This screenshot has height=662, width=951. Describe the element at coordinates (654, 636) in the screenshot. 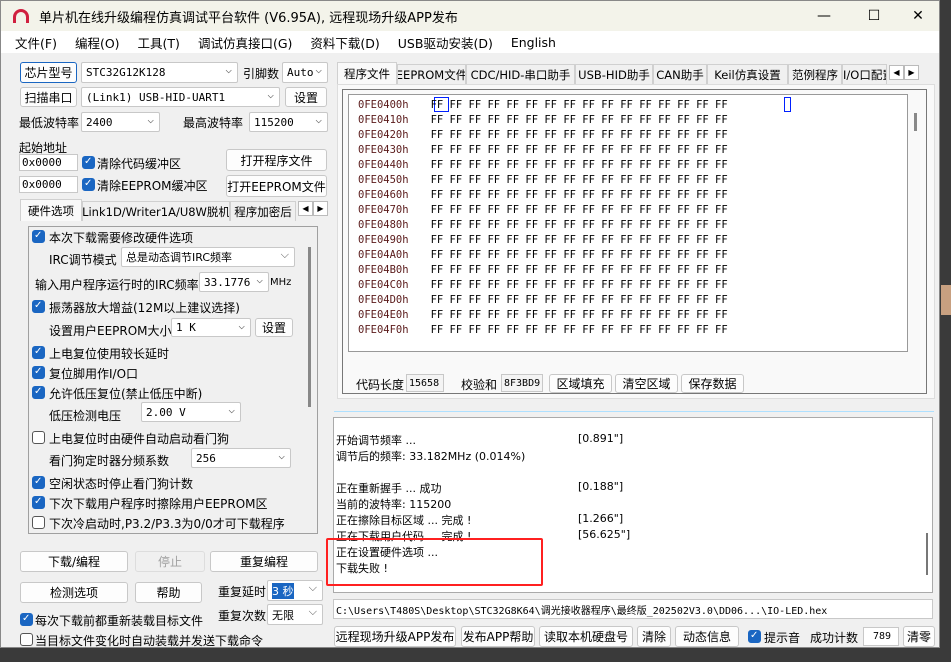

I see `clear-log-button: 清除` at that location.